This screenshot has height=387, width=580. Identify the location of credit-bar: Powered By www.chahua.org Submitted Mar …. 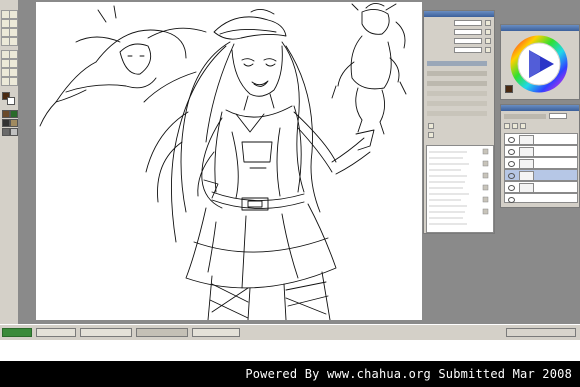
(290, 374).